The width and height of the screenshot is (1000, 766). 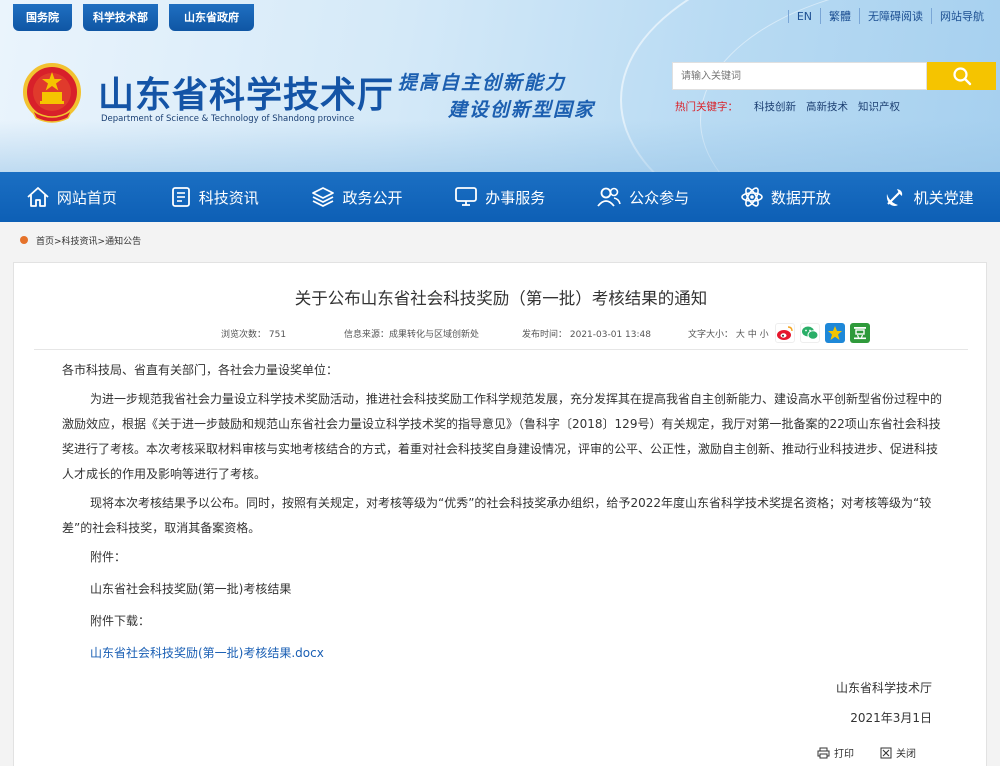 I want to click on breadcrumb-path: 首页>科技资讯>通知公告, so click(x=88, y=240).